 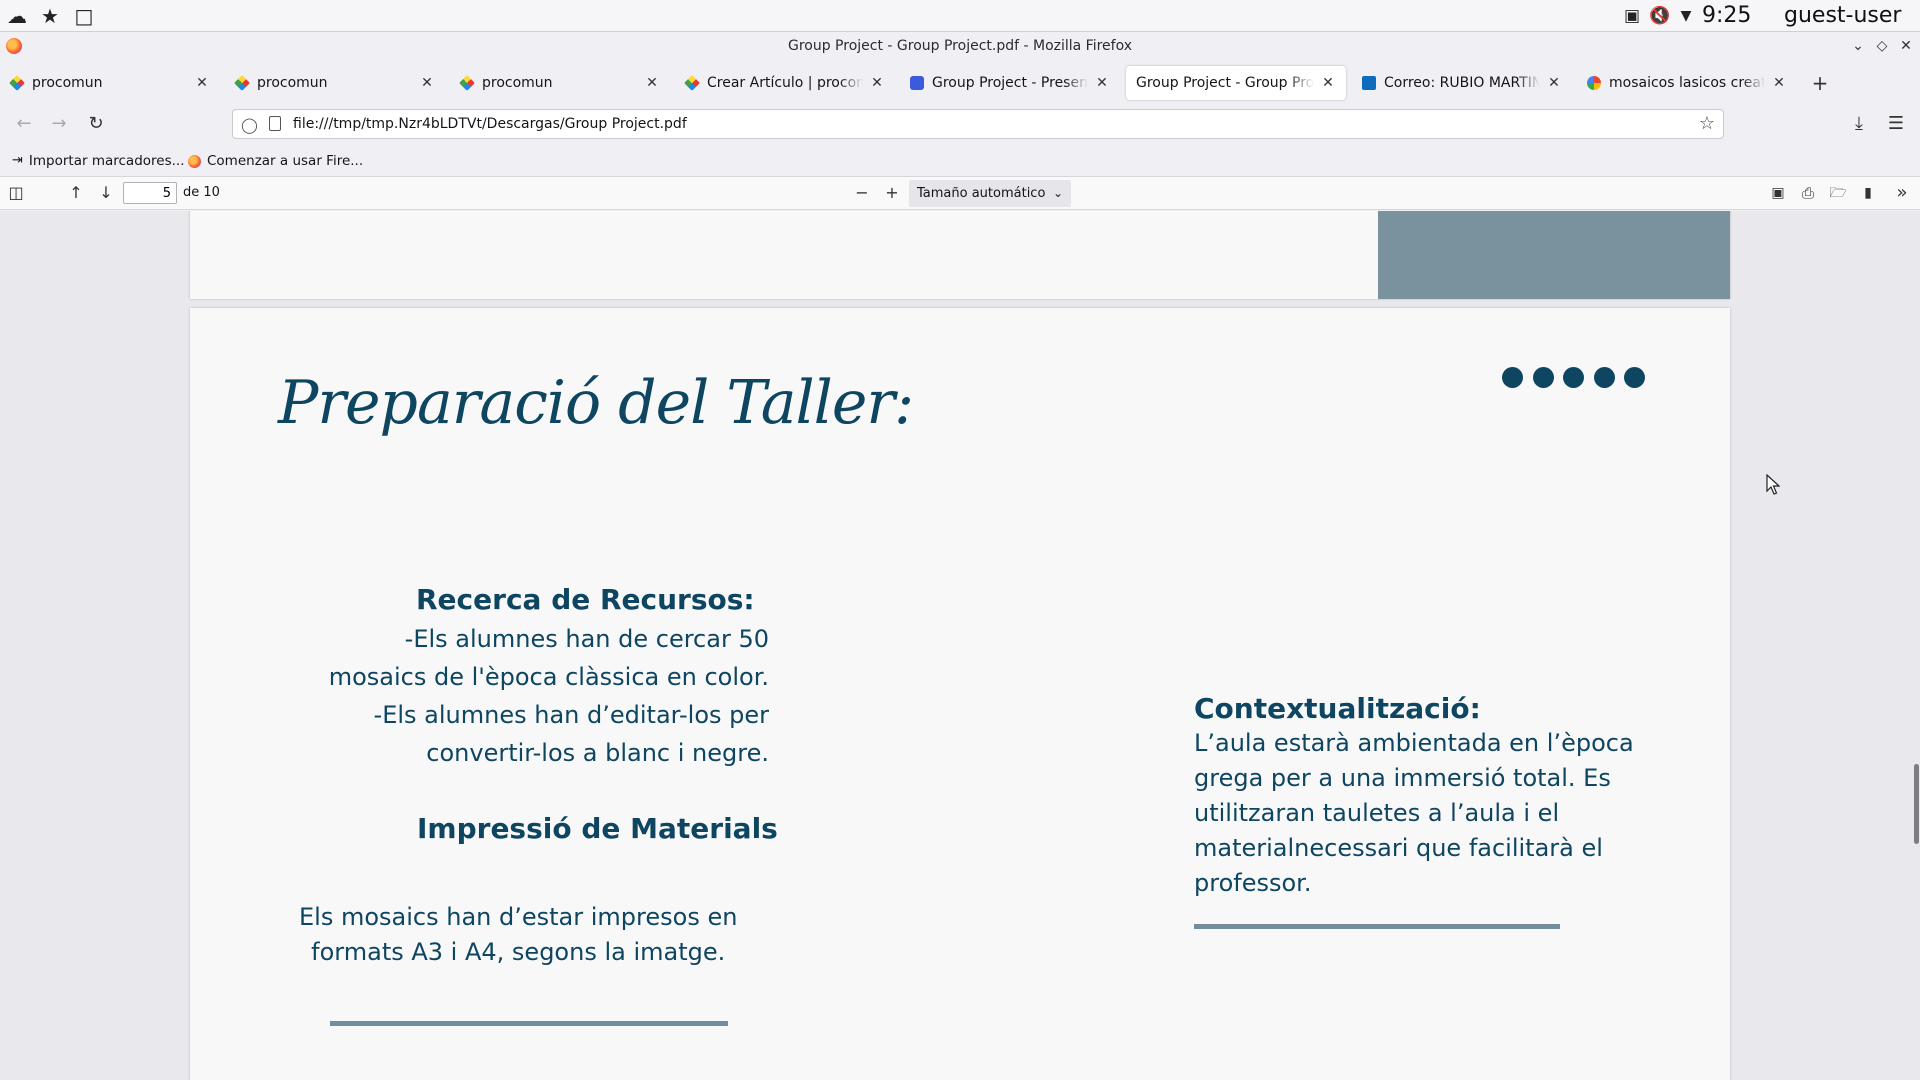 I want to click on presentation-app-icon, so click(x=917, y=83).